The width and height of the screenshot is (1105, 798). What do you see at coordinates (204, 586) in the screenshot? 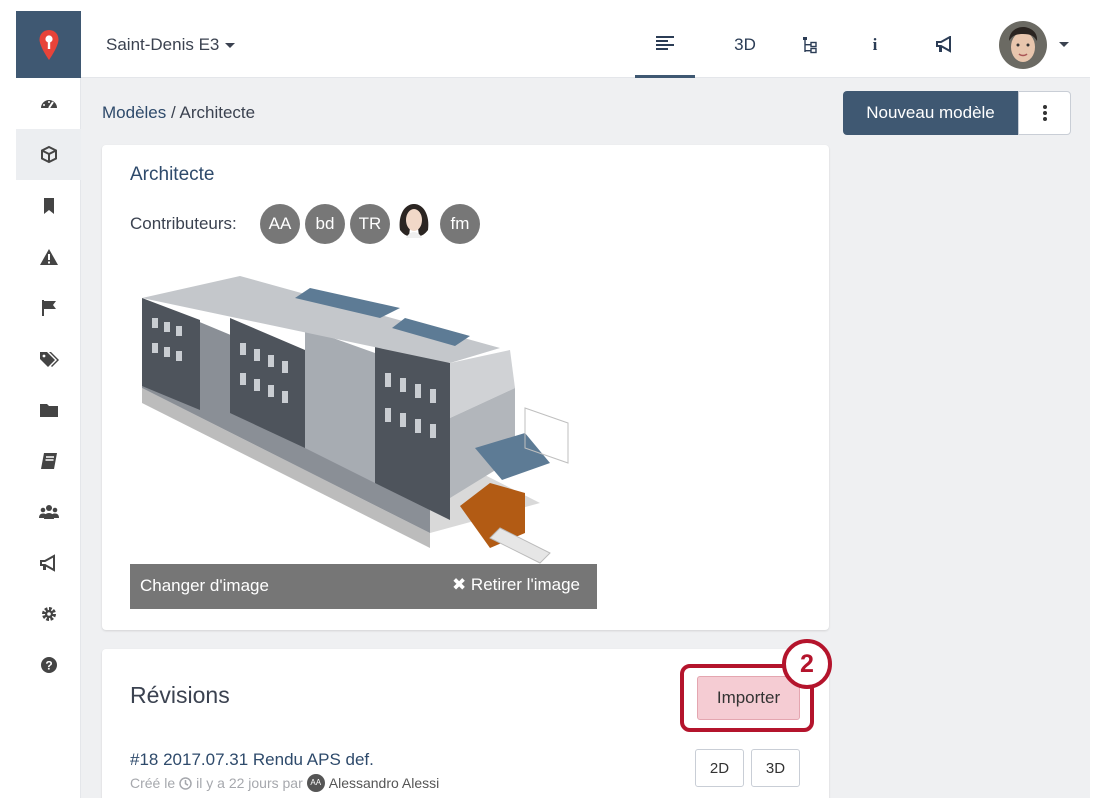
I see `change-image-button: Changer d'image` at bounding box center [204, 586].